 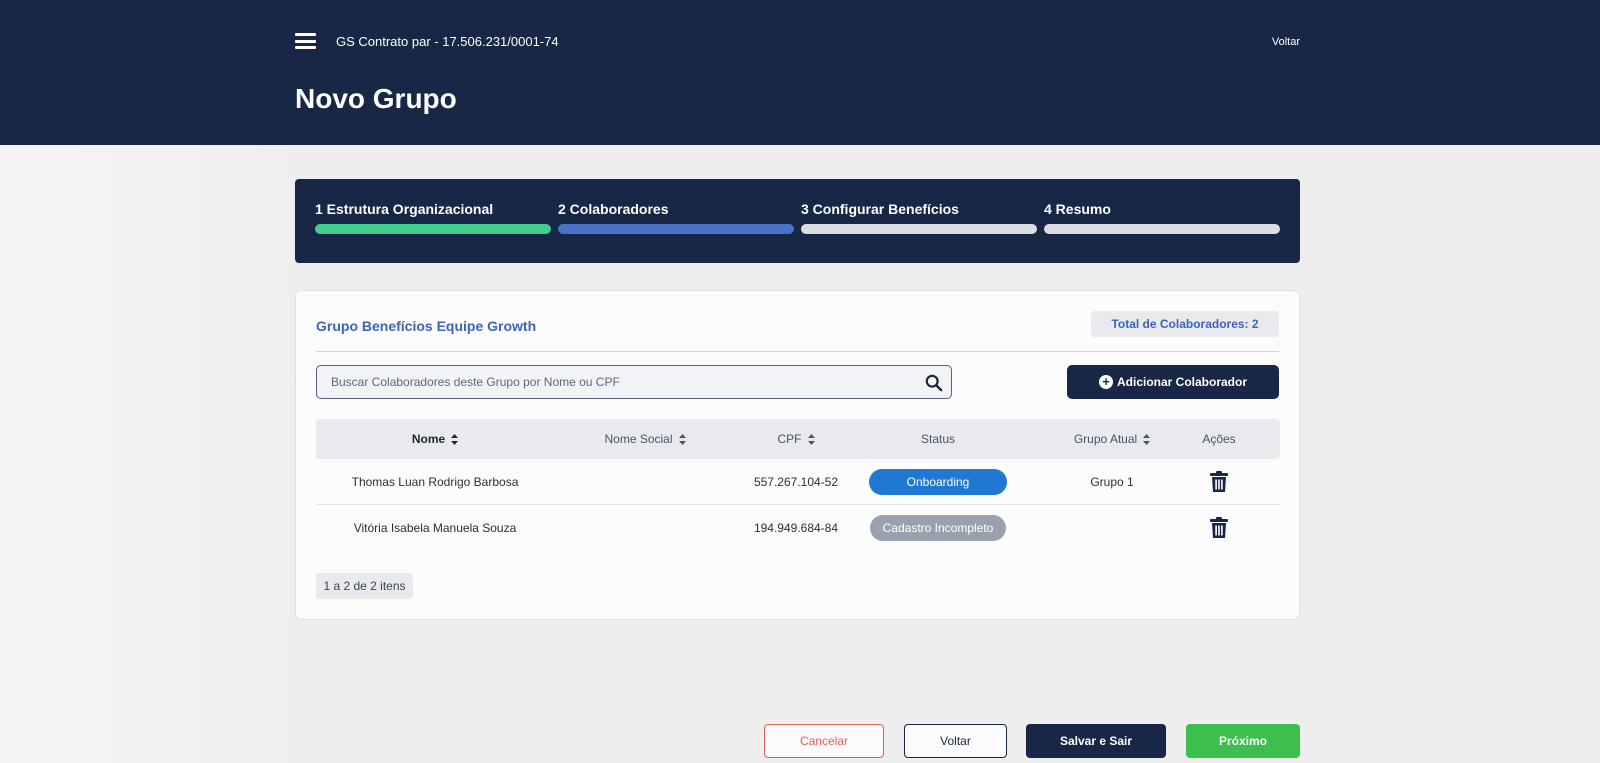 I want to click on add-collaborator-button: + Adicionar Colaborador, so click(x=1173, y=382).